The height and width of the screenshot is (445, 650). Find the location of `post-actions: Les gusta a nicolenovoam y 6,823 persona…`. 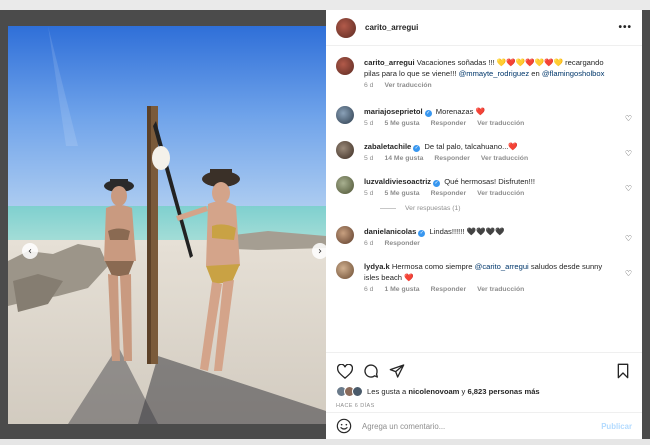

post-actions: Les gusta a nicolenovoam y 6,823 persona… is located at coordinates (484, 381).